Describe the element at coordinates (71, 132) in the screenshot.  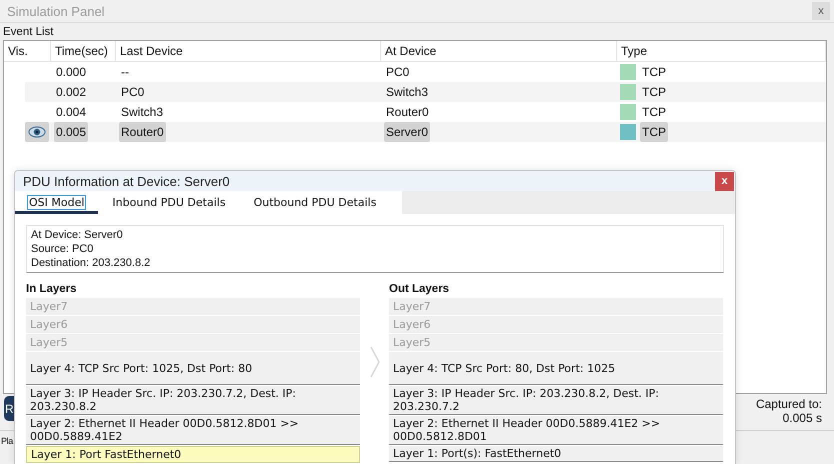
I see `table-cell: 0.005` at that location.